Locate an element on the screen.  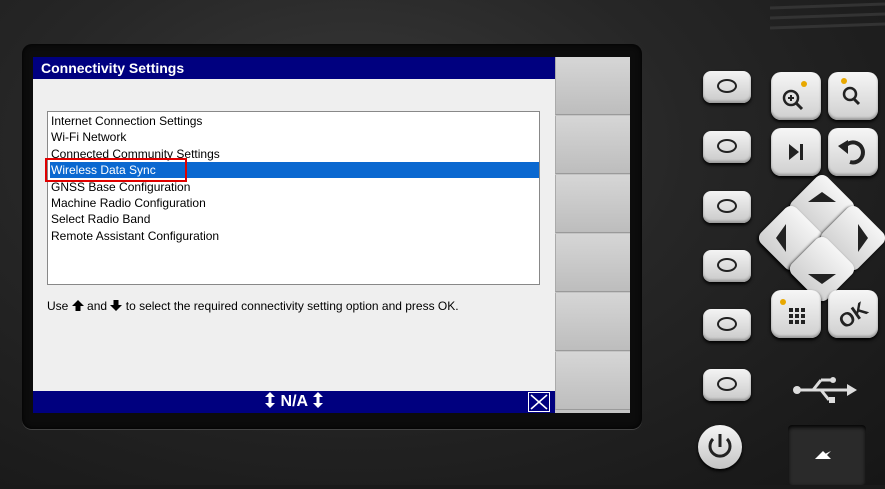
selection-highlight-box is located at coordinates (116, 170).